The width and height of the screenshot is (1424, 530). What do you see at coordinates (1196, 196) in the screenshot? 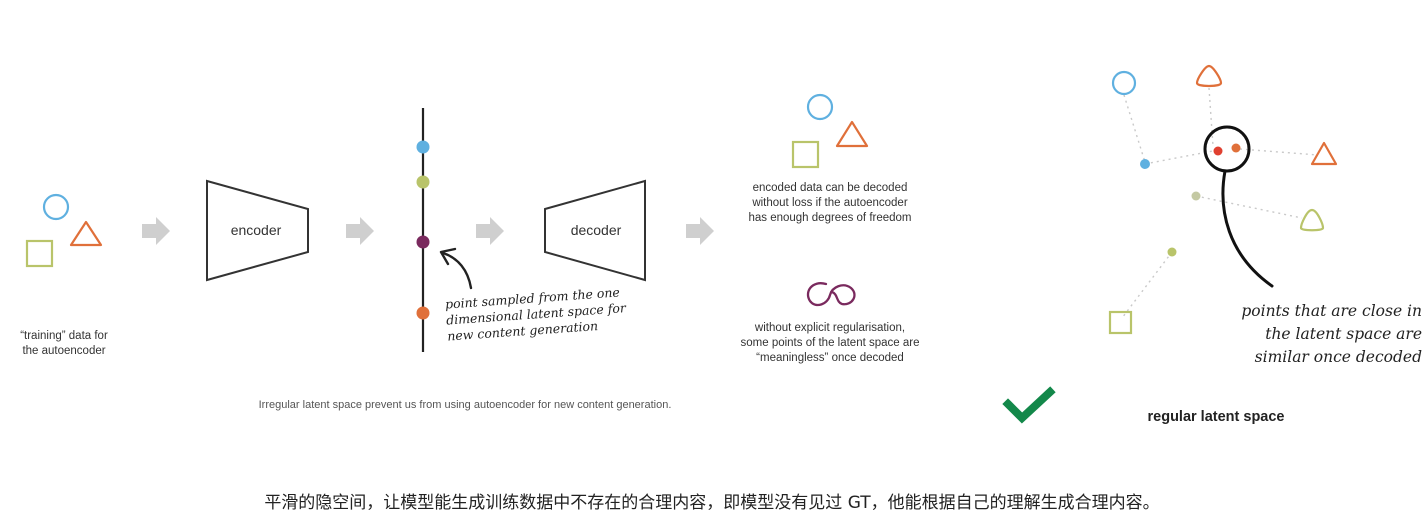
I see `latent-point-gray` at bounding box center [1196, 196].